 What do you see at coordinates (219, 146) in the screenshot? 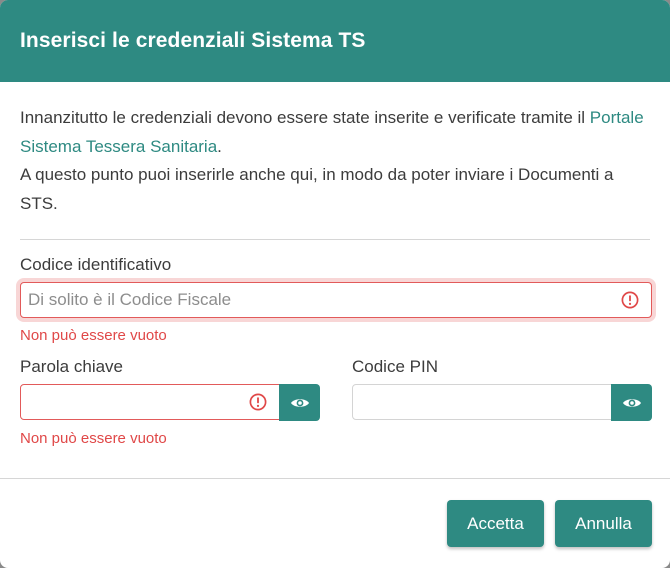
I see `intro-text-part2: .` at bounding box center [219, 146].